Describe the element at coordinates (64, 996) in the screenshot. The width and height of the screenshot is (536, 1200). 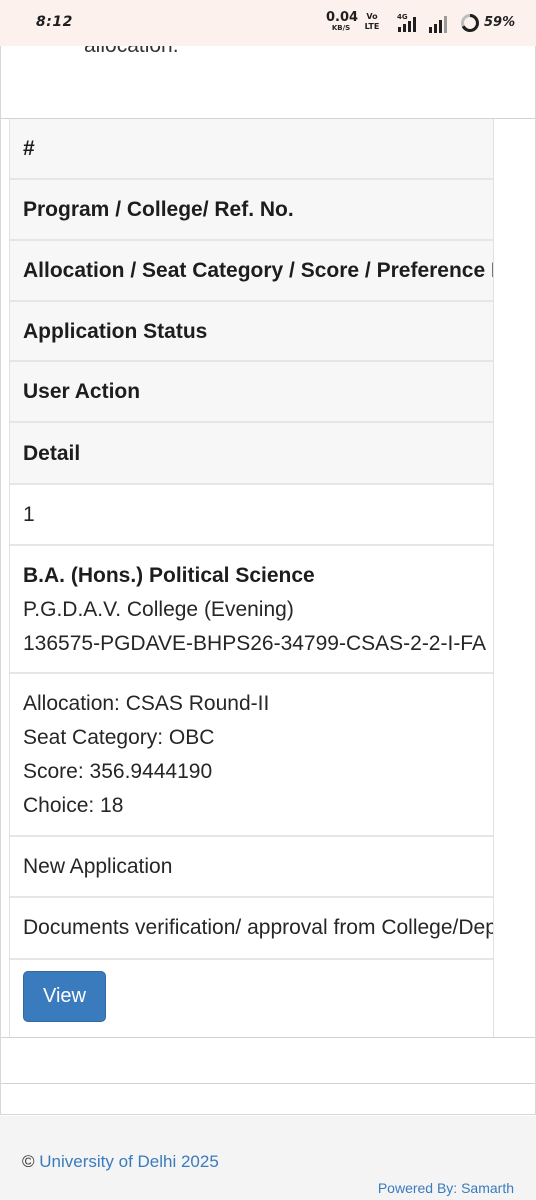
I see `view-button: View` at that location.